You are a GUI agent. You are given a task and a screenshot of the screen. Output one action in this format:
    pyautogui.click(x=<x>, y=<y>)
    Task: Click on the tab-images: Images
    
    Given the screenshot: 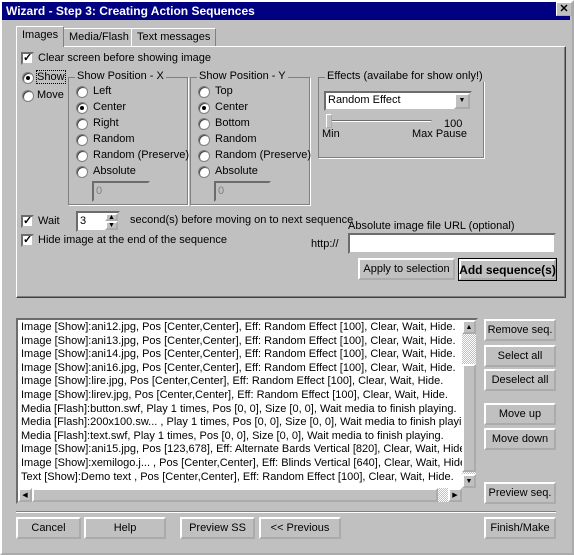 What is the action you would take?
    pyautogui.click(x=40, y=36)
    